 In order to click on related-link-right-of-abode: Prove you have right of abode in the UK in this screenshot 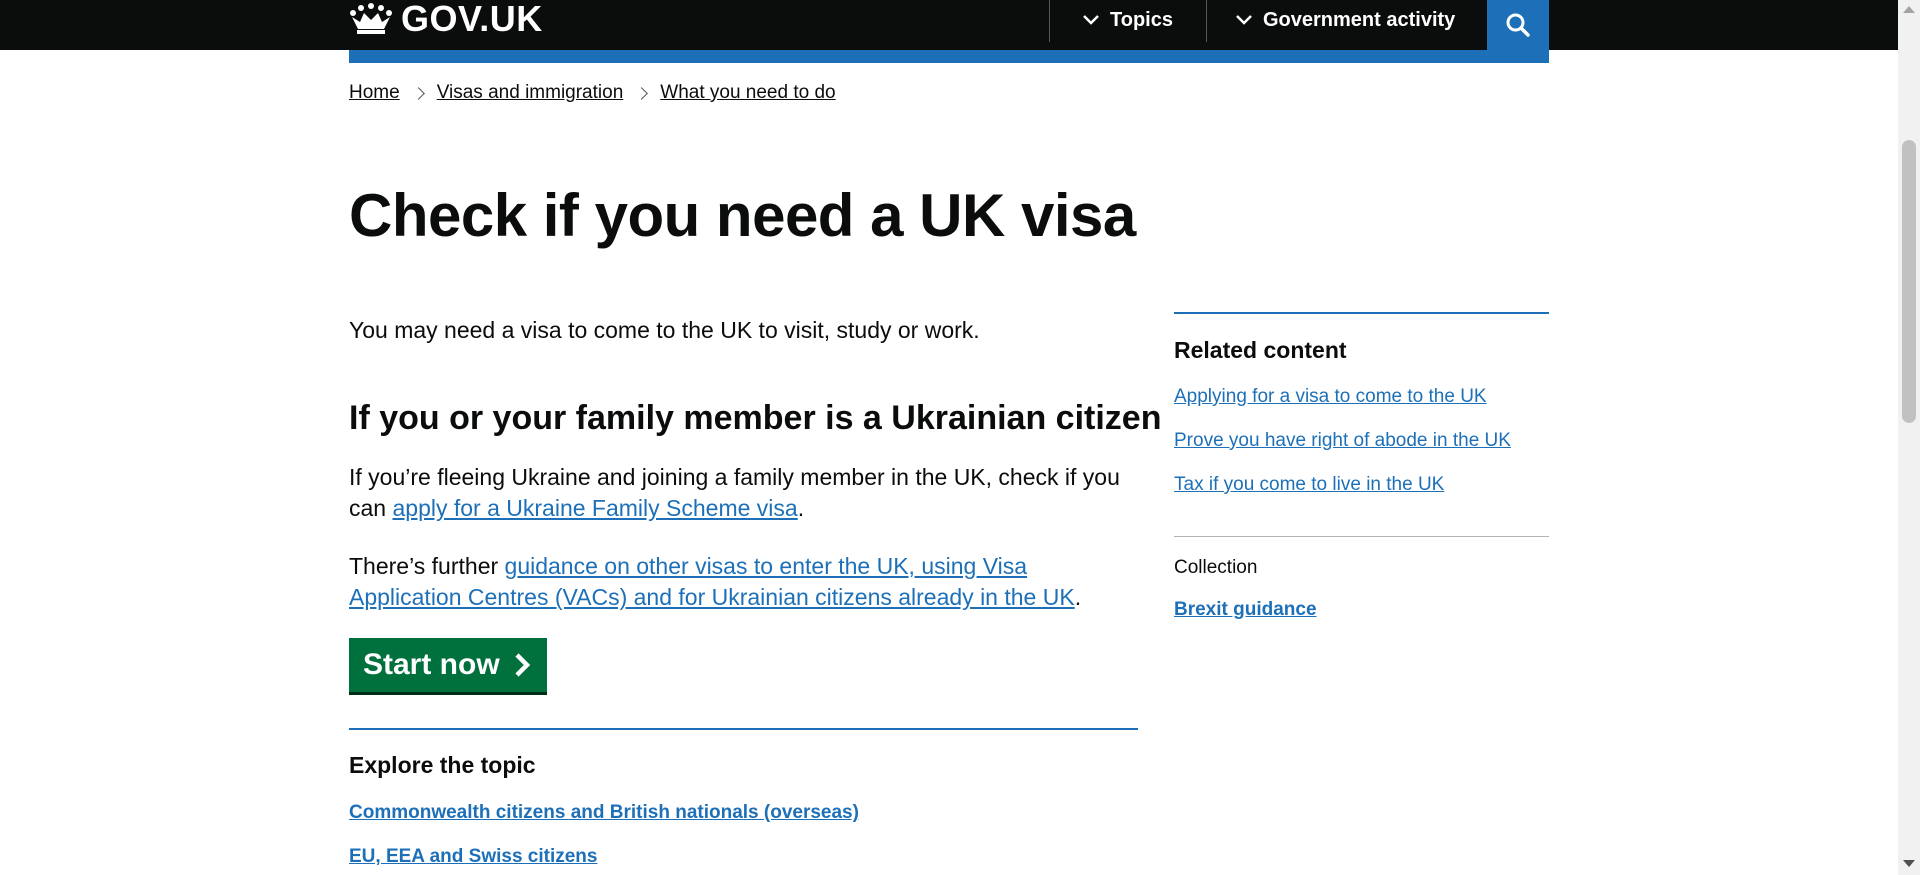, I will do `click(1342, 440)`.